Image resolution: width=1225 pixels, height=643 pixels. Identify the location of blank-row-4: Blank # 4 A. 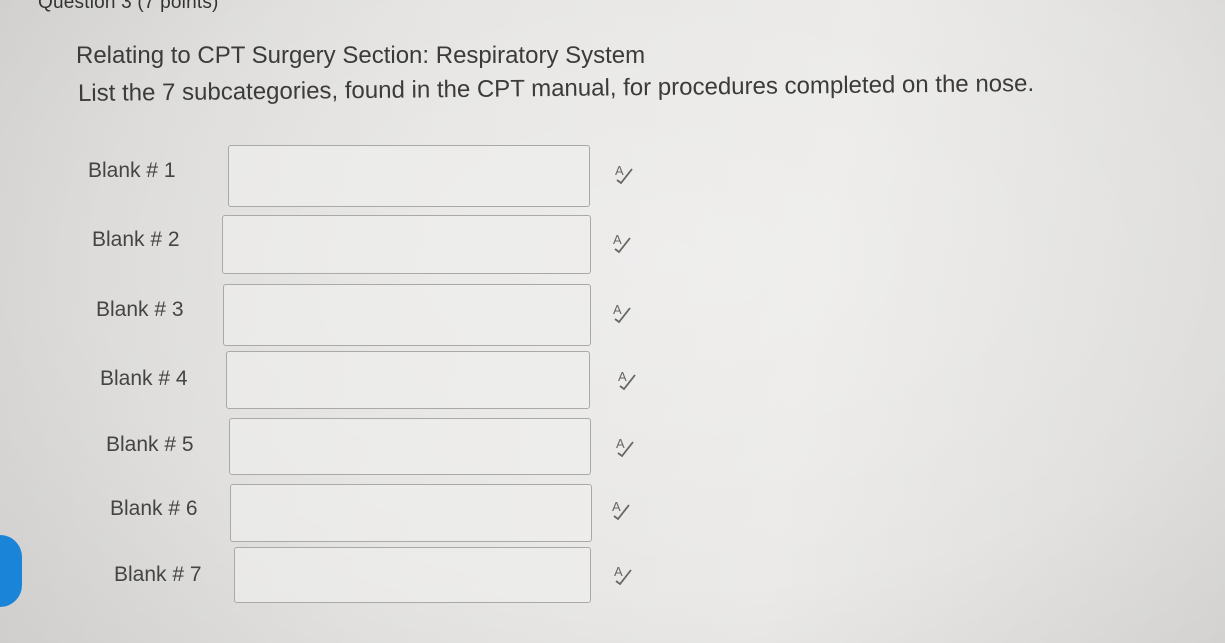
(400, 381).